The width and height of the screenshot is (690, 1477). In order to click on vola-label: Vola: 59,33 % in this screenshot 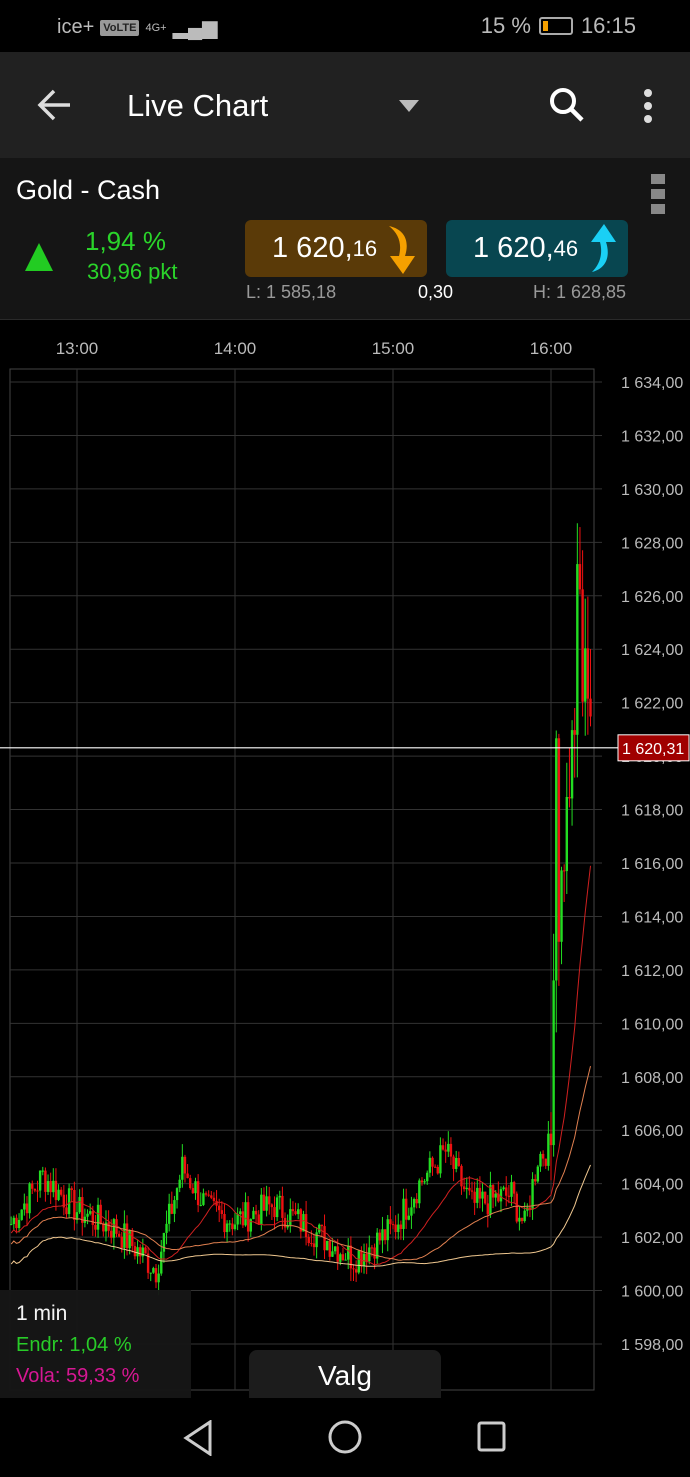, I will do `click(78, 1376)`.